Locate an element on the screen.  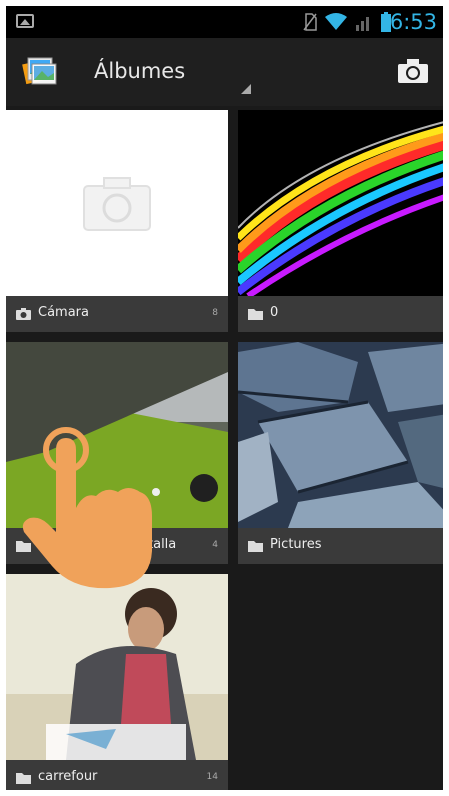
empty-camera-icon is located at coordinates (117, 204).